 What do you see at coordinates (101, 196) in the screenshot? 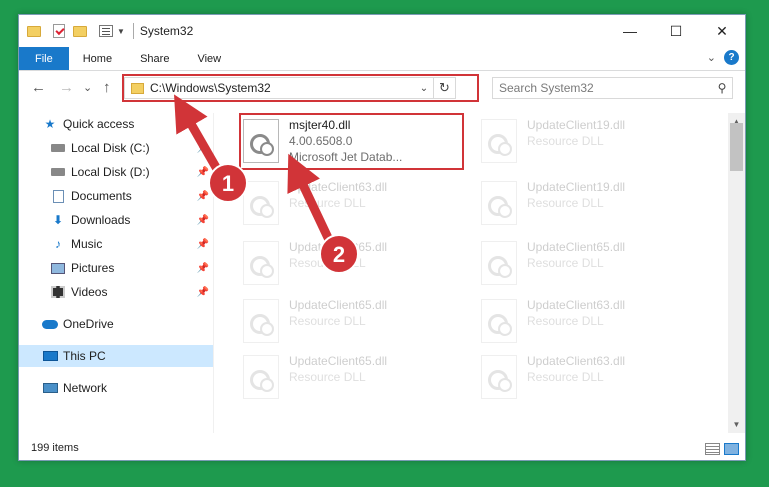
I see `sidebar-item-label: Documents` at bounding box center [101, 196].